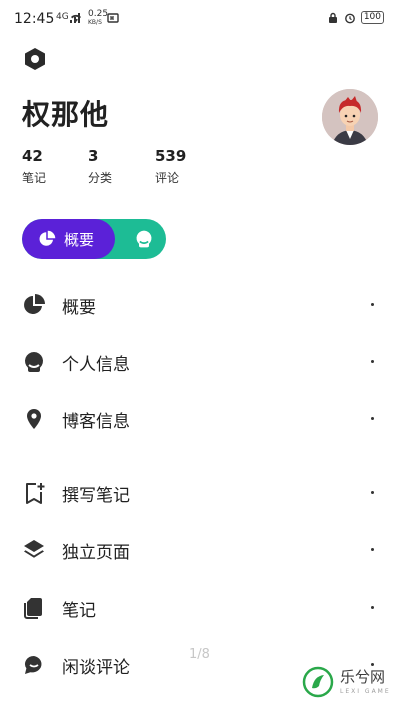 The width and height of the screenshot is (400, 711). I want to click on view-toggle: 概要, so click(94, 239).